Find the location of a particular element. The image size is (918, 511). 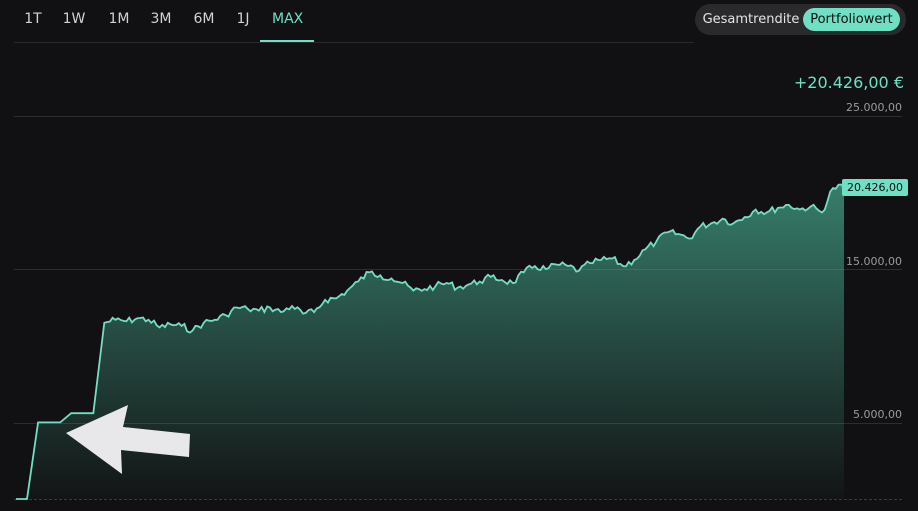

current-value-badge: 20.426,00 is located at coordinates (875, 187).